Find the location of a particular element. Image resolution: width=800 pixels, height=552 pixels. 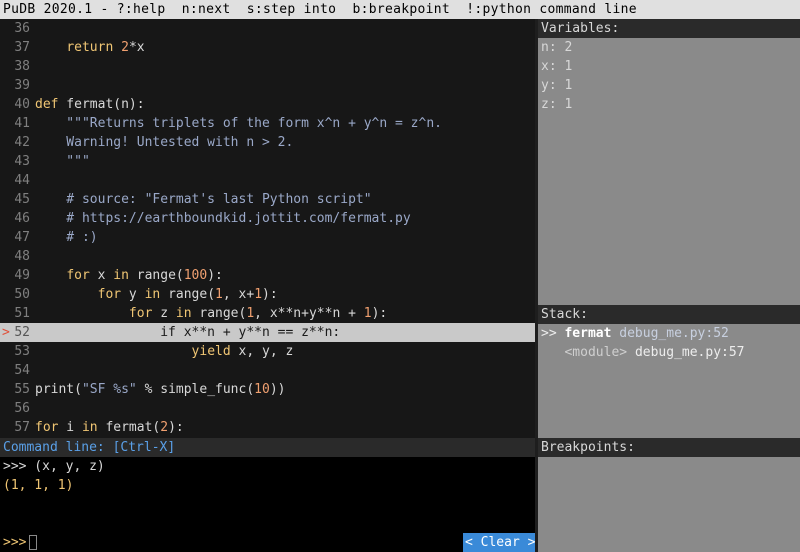

line-number: 39 is located at coordinates (22, 85).